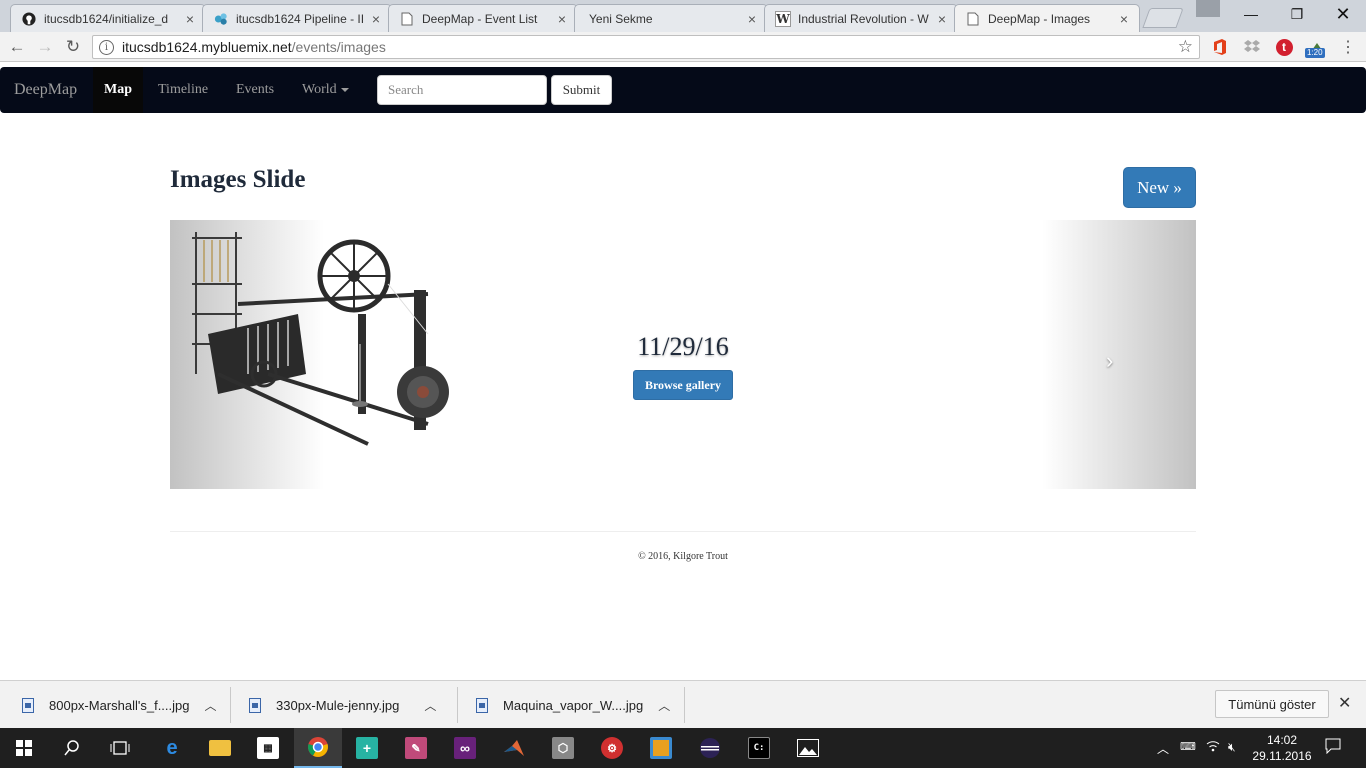 The width and height of the screenshot is (1366, 768). Describe the element at coordinates (759, 748) in the screenshot. I see `terminal-icon: C:` at that location.